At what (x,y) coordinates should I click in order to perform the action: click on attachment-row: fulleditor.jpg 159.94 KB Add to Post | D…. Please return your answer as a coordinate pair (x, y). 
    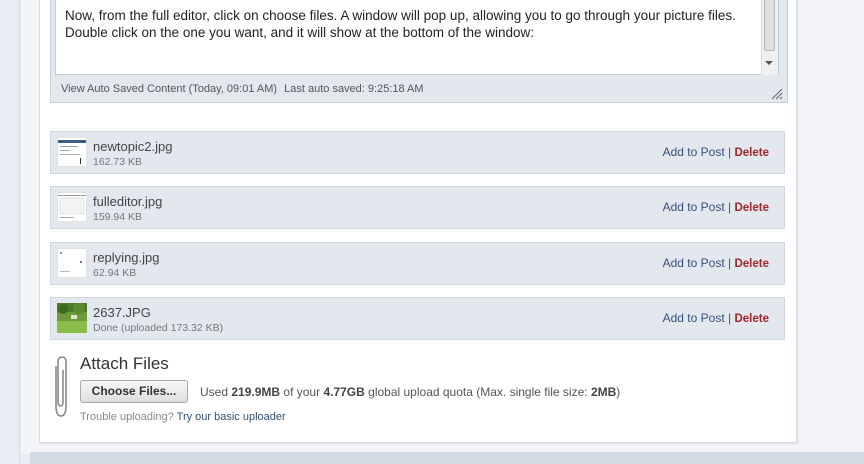
    Looking at the image, I should click on (417, 207).